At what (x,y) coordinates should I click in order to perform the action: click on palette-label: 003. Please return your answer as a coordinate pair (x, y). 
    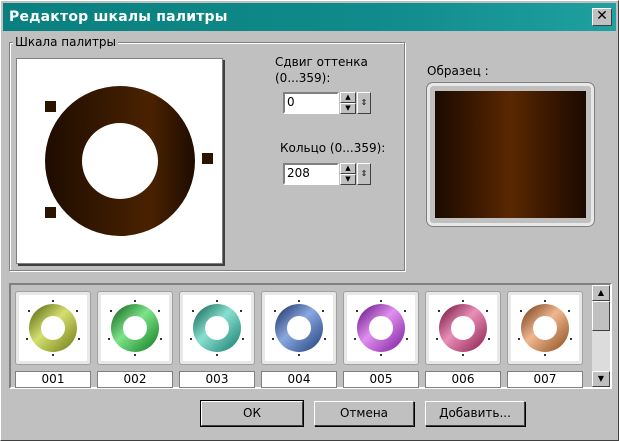
    Looking at the image, I should click on (217, 379).